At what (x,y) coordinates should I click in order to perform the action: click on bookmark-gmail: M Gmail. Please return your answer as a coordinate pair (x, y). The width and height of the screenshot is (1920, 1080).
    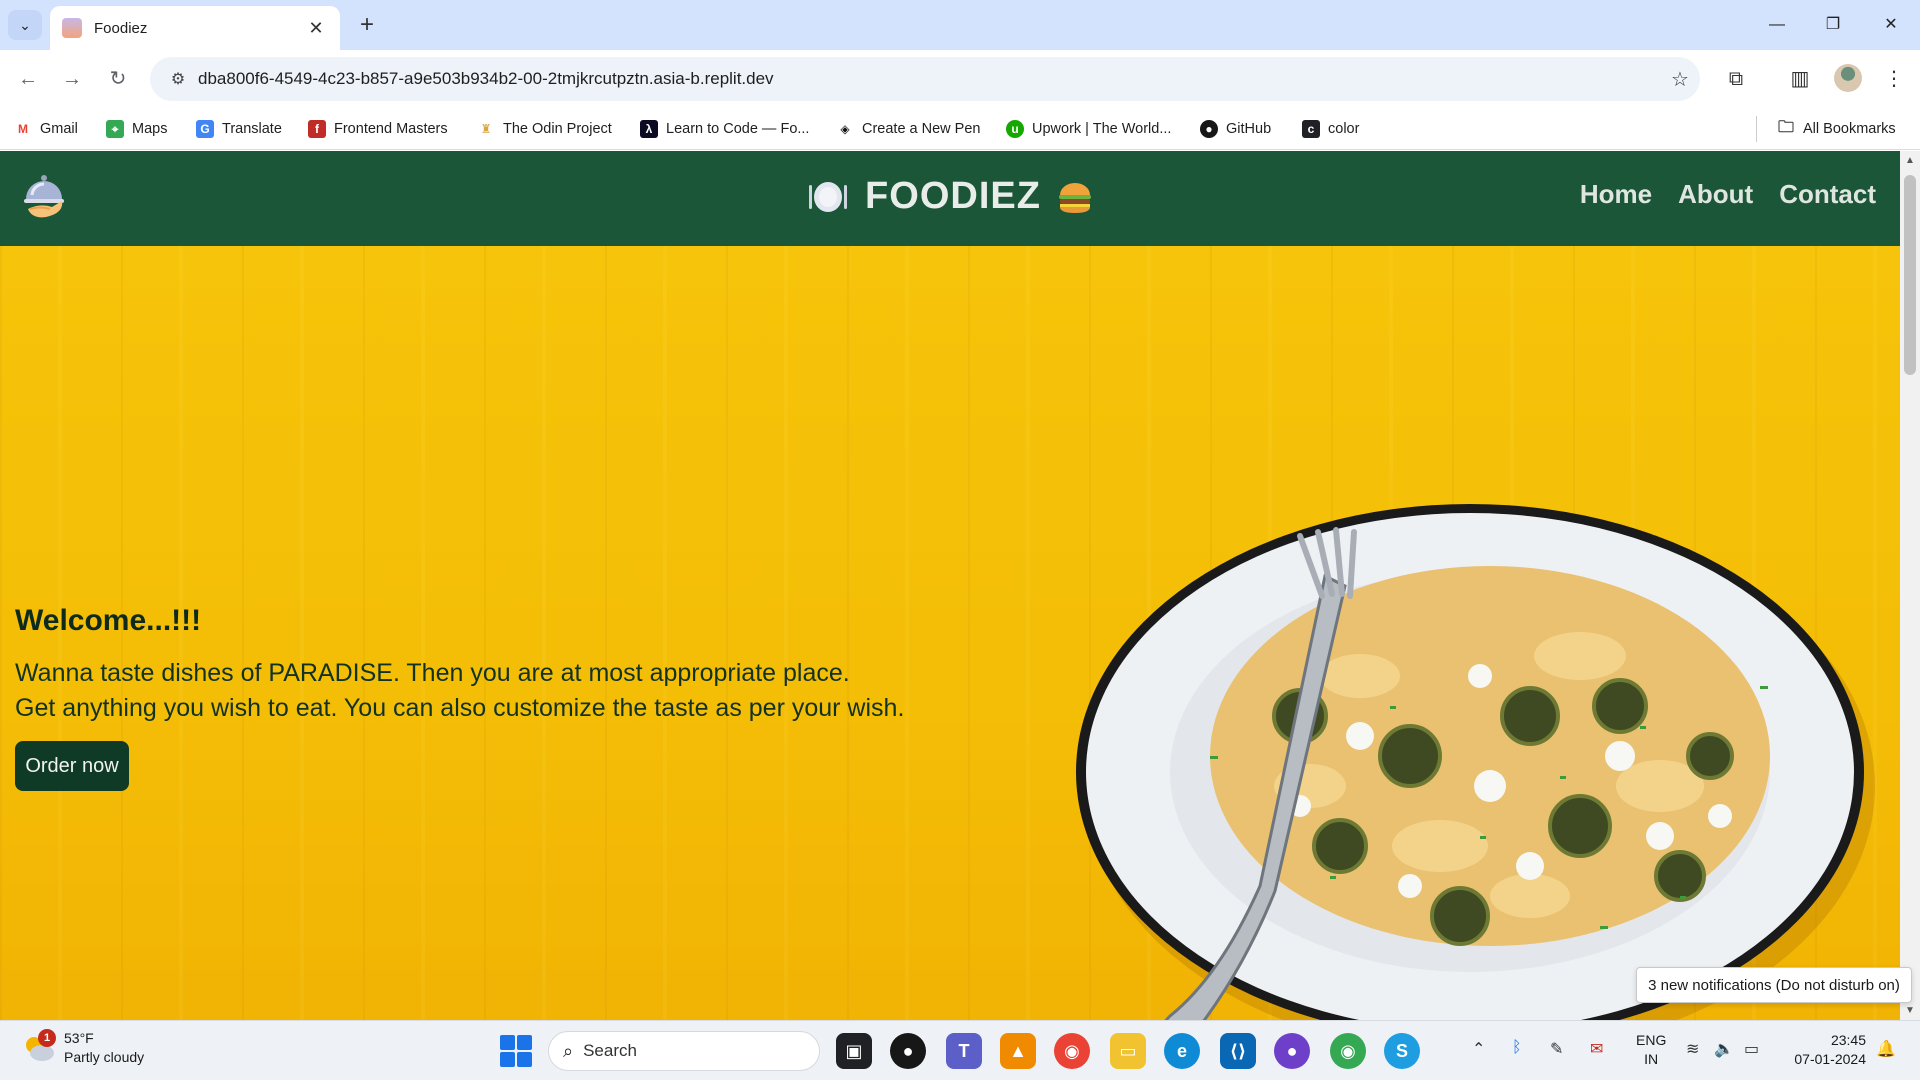
    Looking at the image, I should click on (46, 129).